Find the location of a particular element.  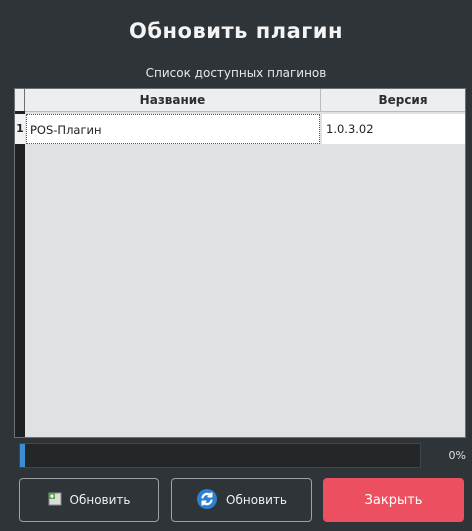

table-header: Название Версия is located at coordinates (245, 100).